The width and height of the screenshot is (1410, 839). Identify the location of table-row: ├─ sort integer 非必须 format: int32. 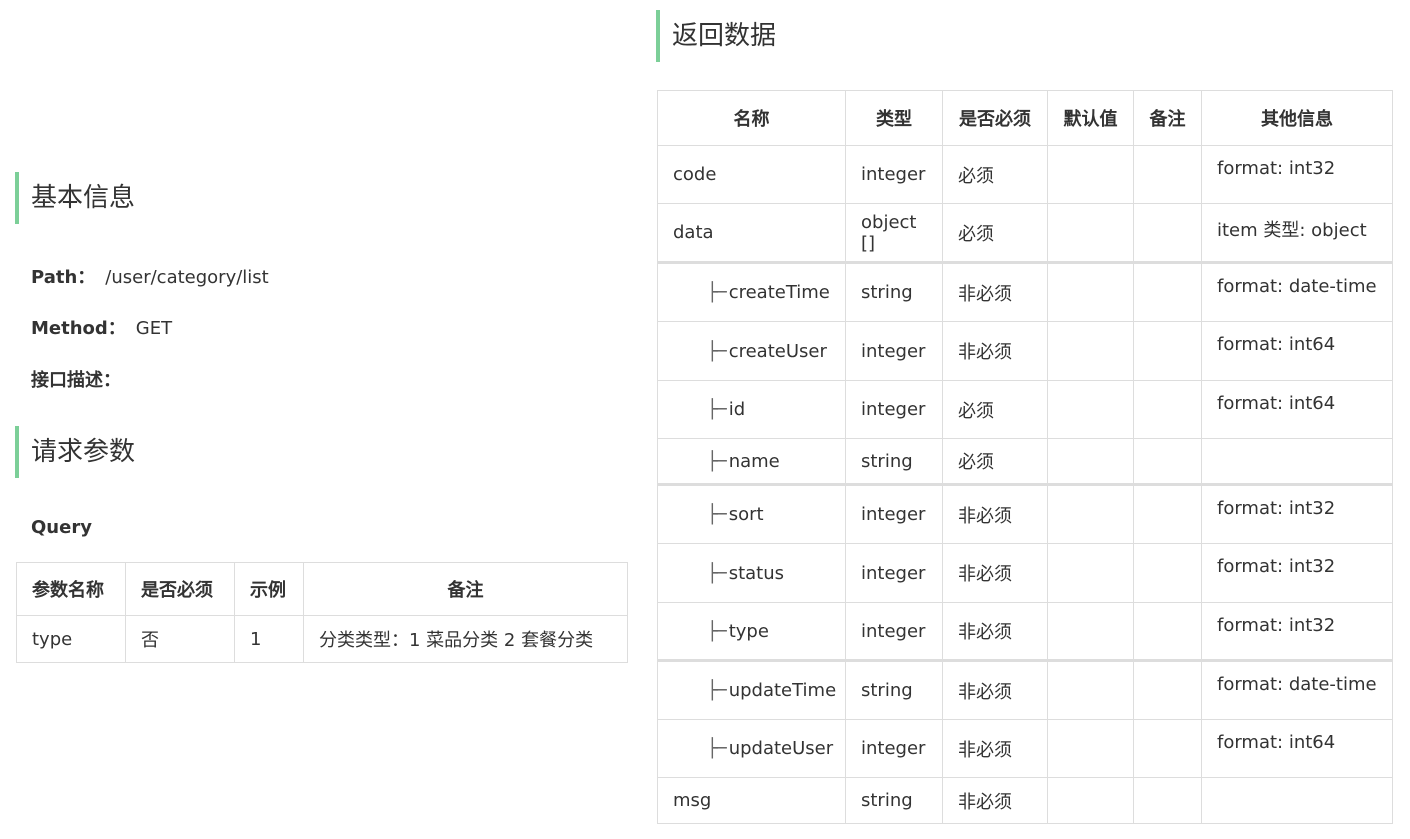
(1025, 513).